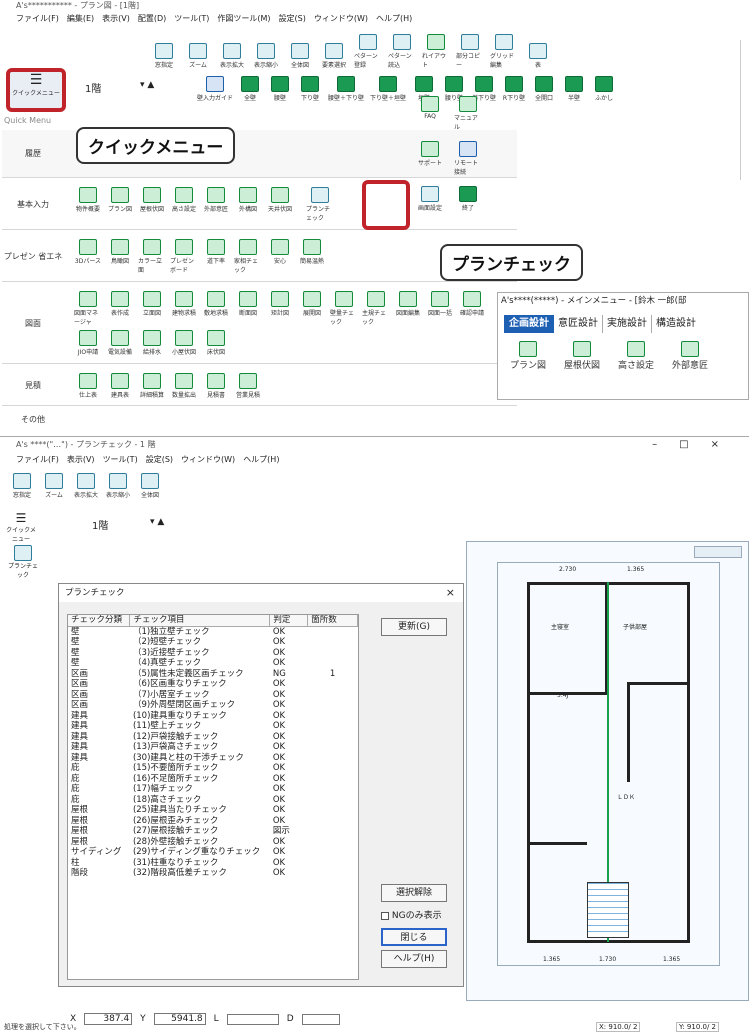 The image size is (749, 1032). I want to click on tool-pattern-register: ペターン登録, so click(368, 51).